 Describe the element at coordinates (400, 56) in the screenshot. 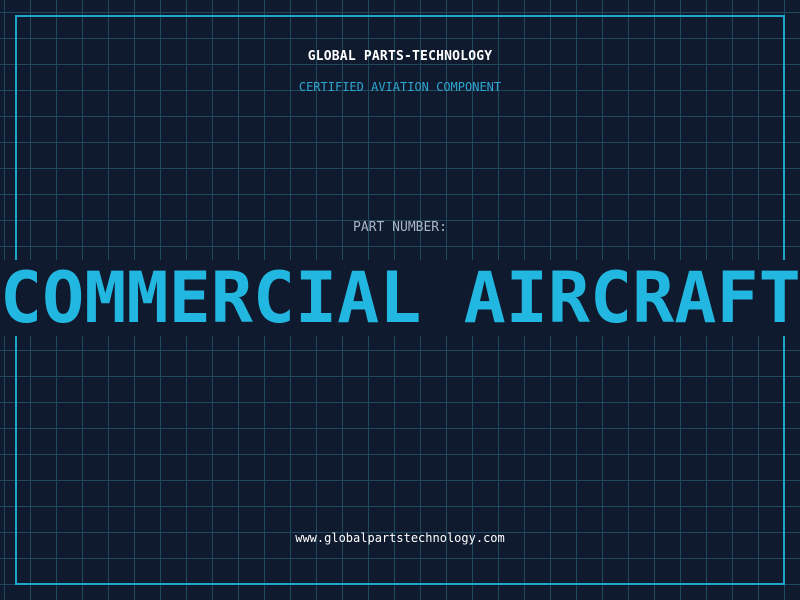

I see `company-name: GLOBAL PARTS-TECHNOLOGY` at that location.